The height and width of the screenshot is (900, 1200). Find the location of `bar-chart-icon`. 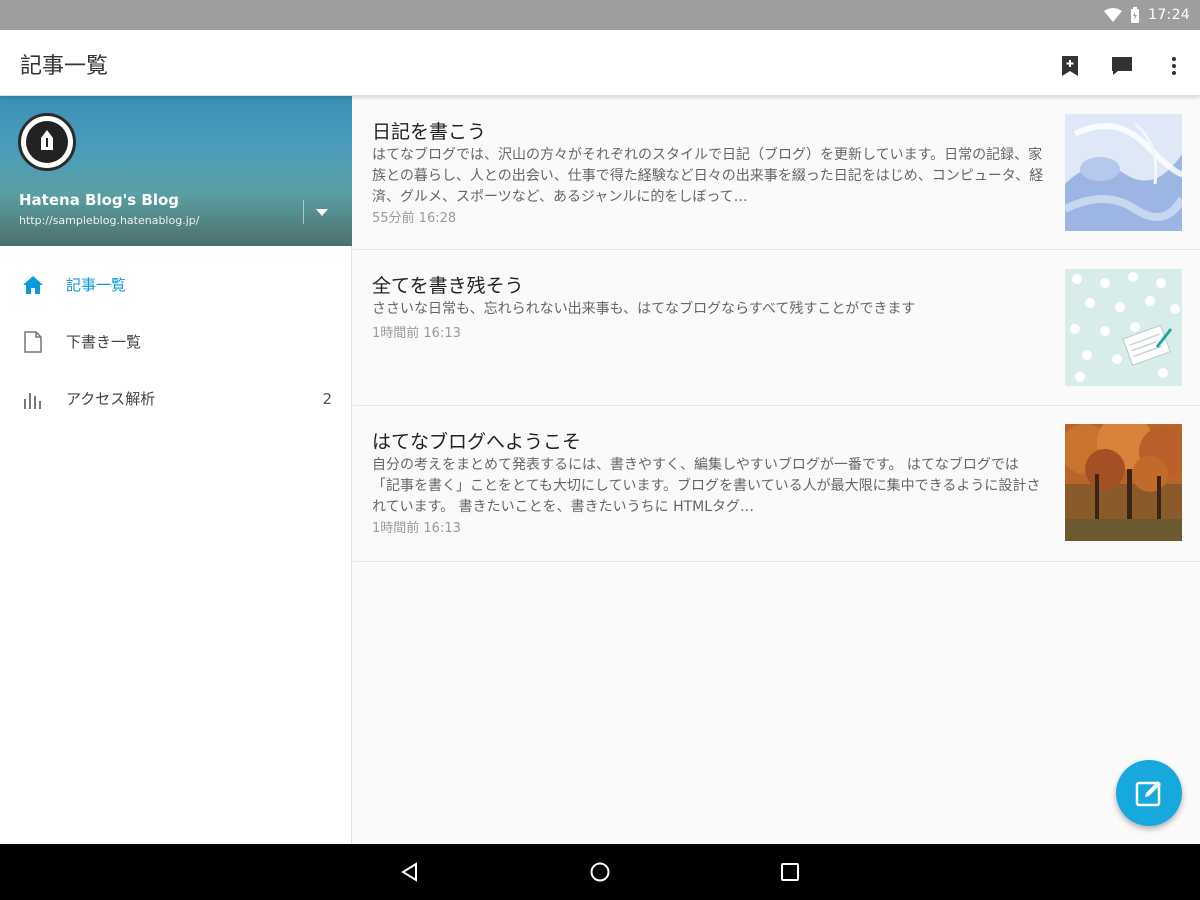

bar-chart-icon is located at coordinates (33, 399).